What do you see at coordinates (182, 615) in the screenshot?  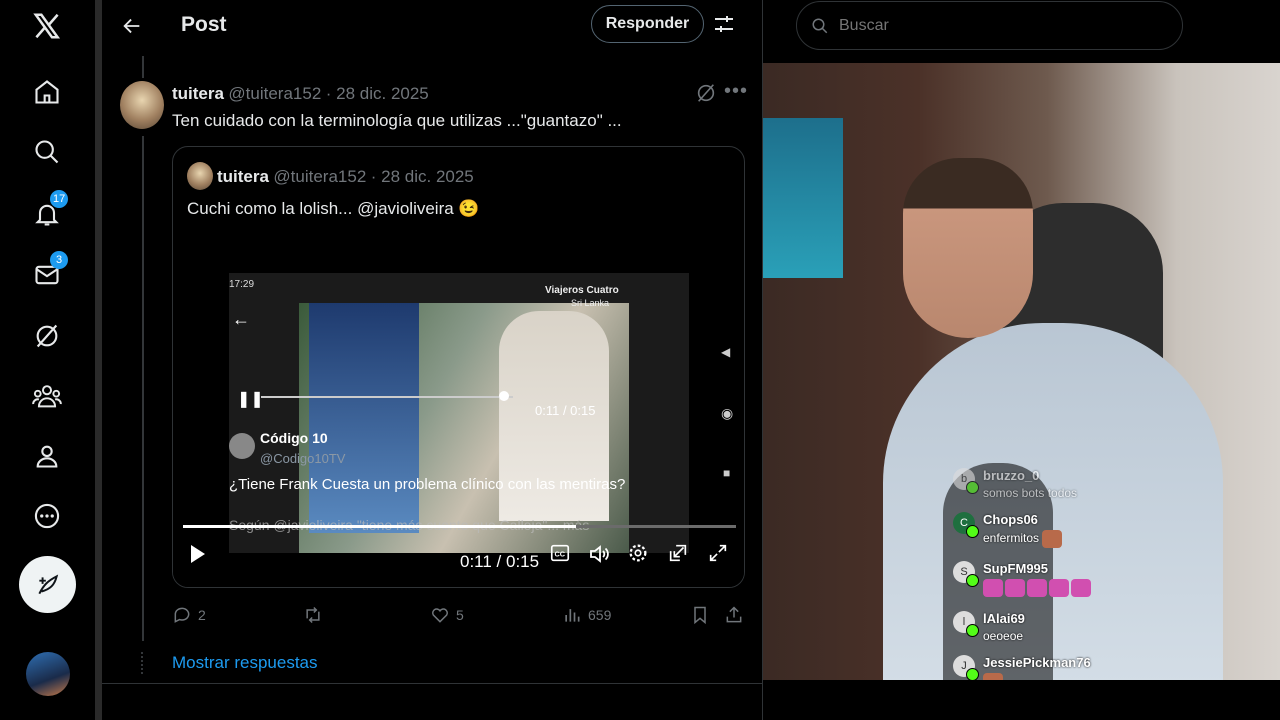 I see `reply-icon` at bounding box center [182, 615].